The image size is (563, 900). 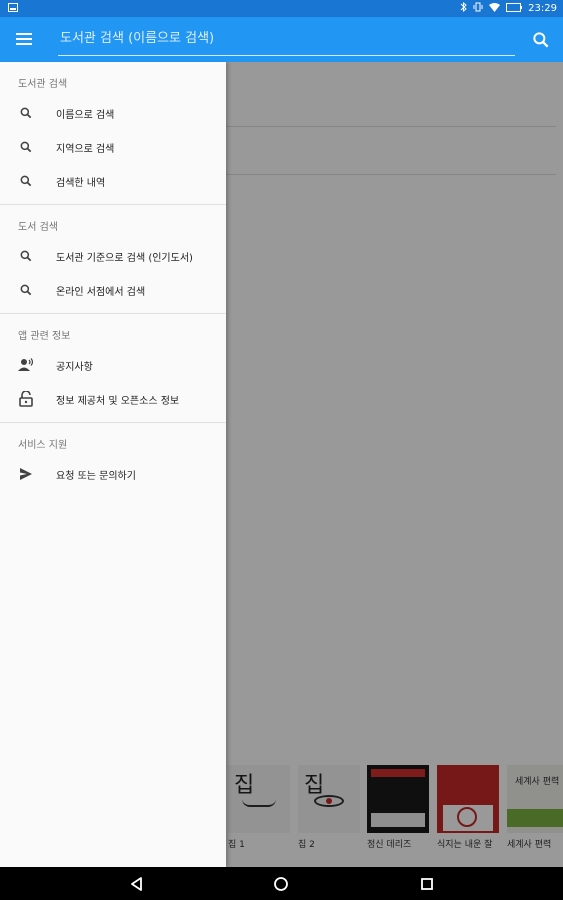 I want to click on drawer-item-search-by-region: 지역으로 검색, so click(x=113, y=147).